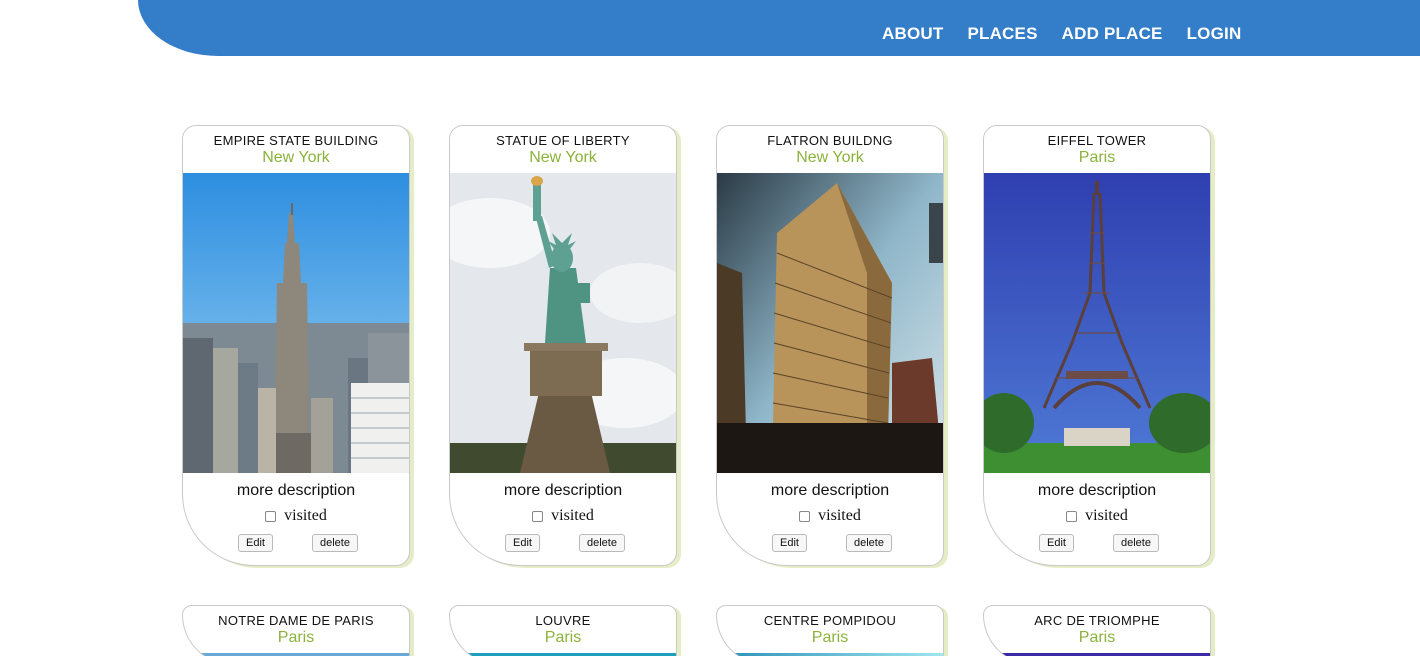 Image resolution: width=1420 pixels, height=656 pixels. I want to click on card-header: EMPIRE STATE BUILDING New York, so click(296, 149).